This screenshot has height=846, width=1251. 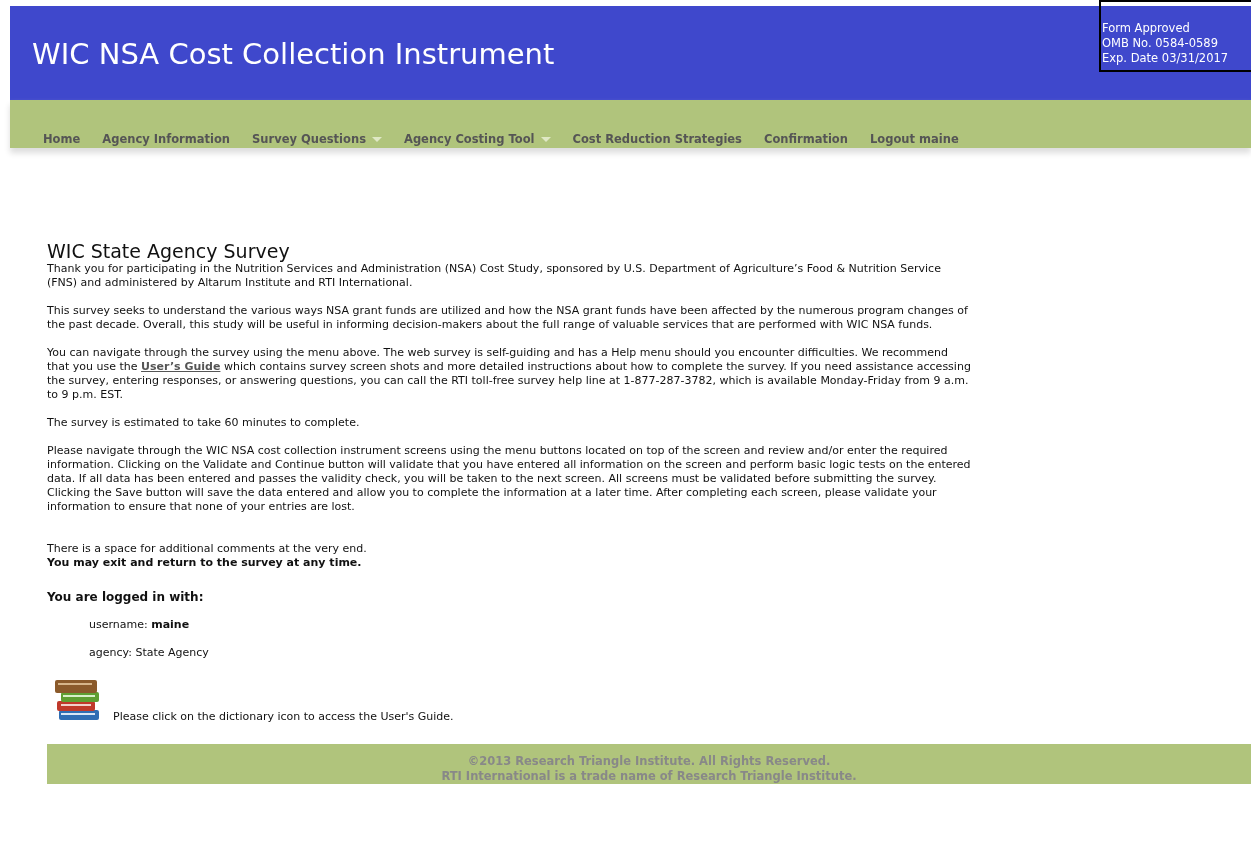 What do you see at coordinates (649, 761) in the screenshot?
I see `footer-text: ©2013 Research Triangle Institute. All Rights Reserved.` at bounding box center [649, 761].